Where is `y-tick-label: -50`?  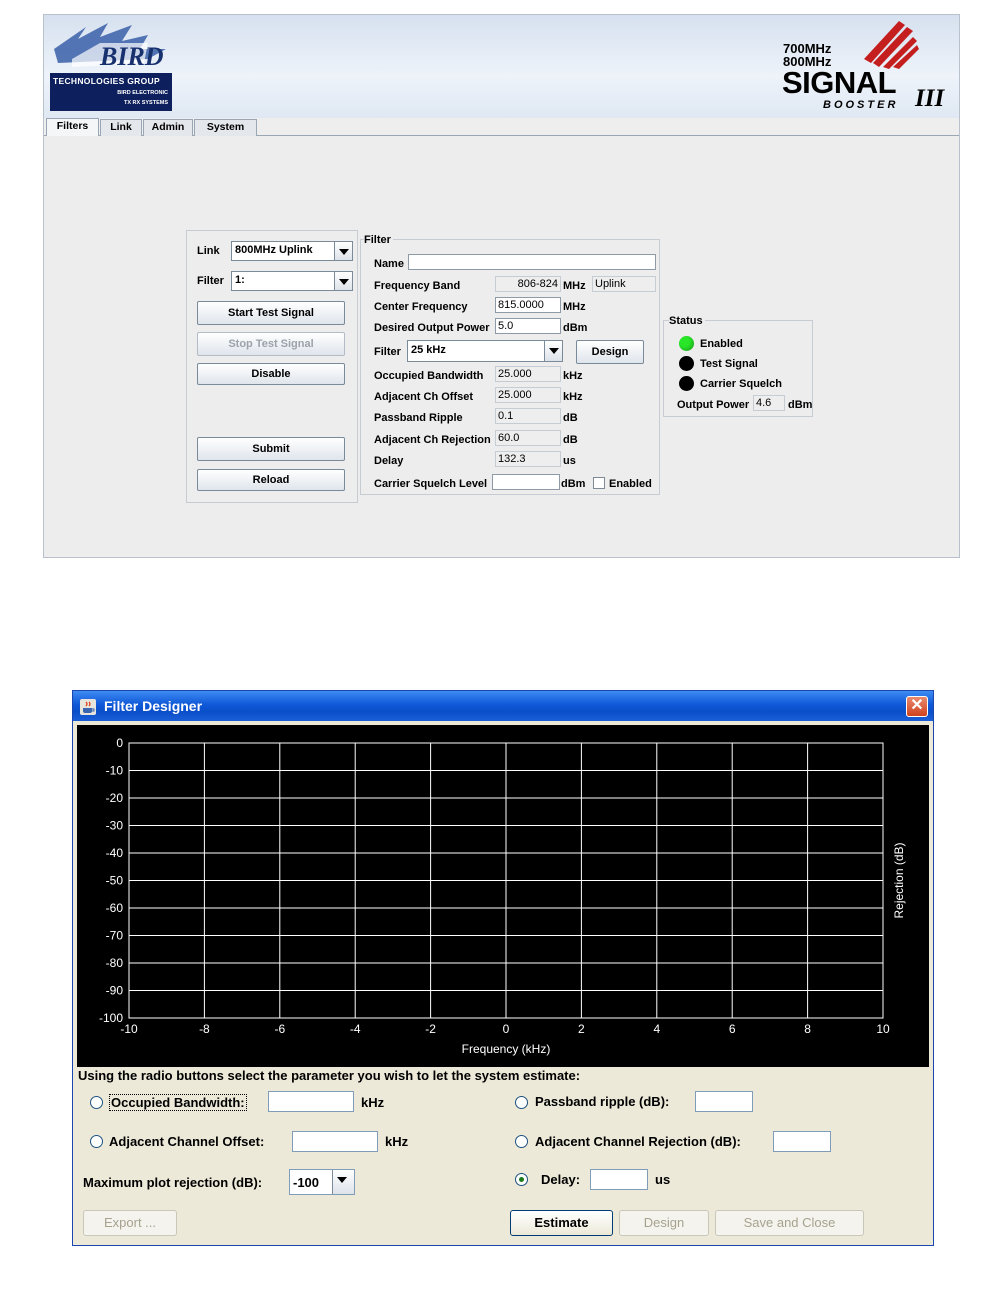 y-tick-label: -50 is located at coordinates (115, 881).